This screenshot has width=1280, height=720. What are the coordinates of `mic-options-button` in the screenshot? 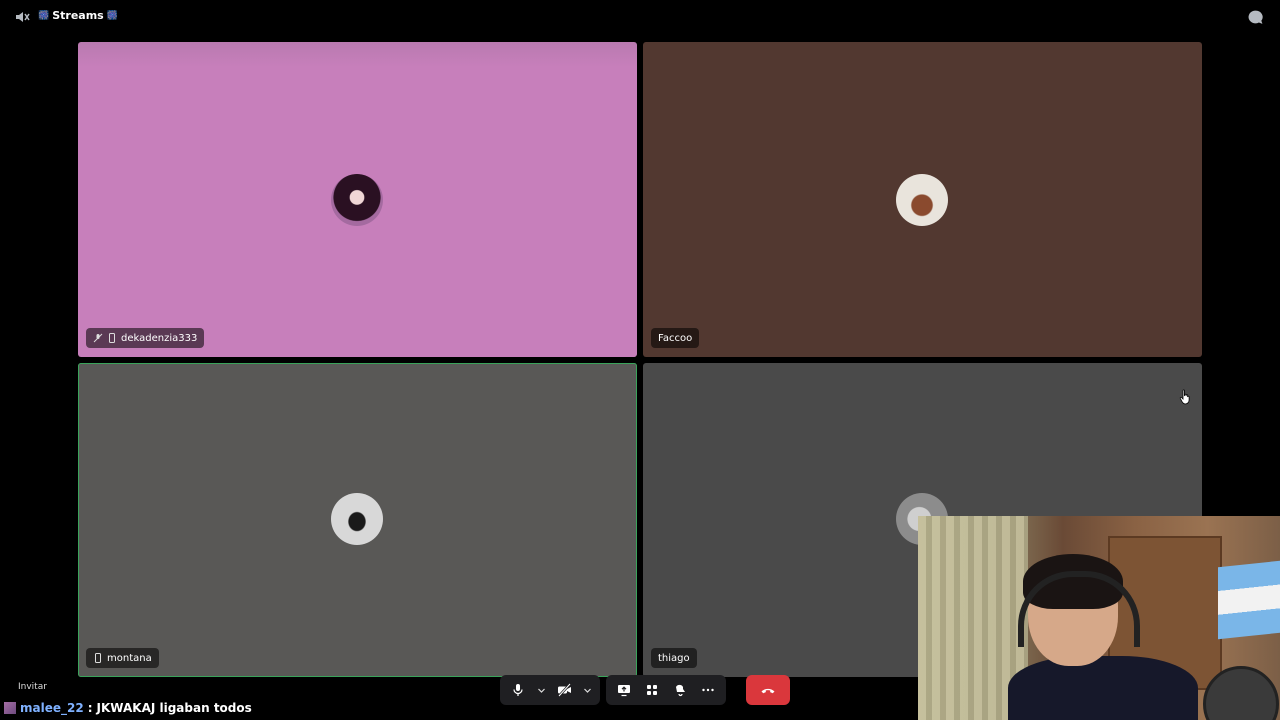 It's located at (541, 690).